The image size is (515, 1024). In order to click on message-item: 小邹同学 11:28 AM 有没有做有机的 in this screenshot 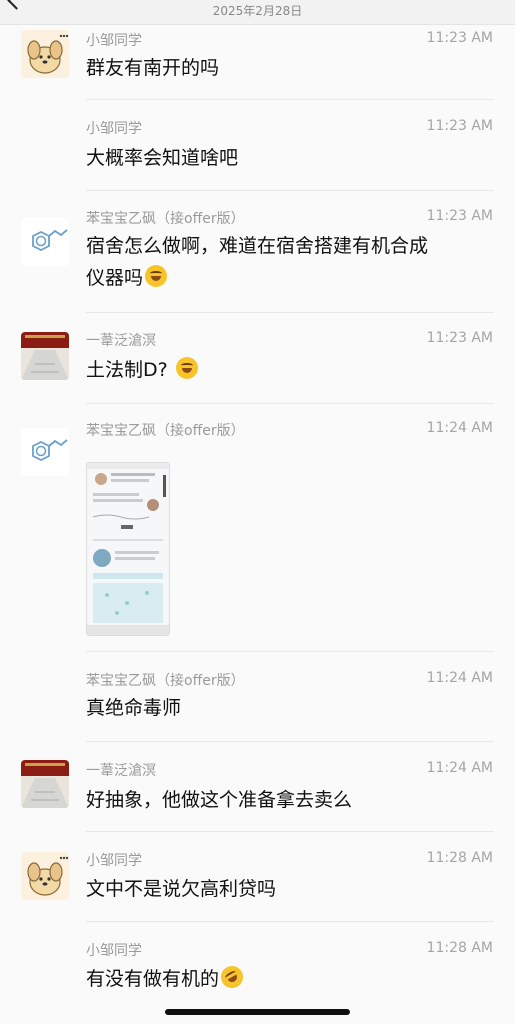, I will do `click(257, 969)`.